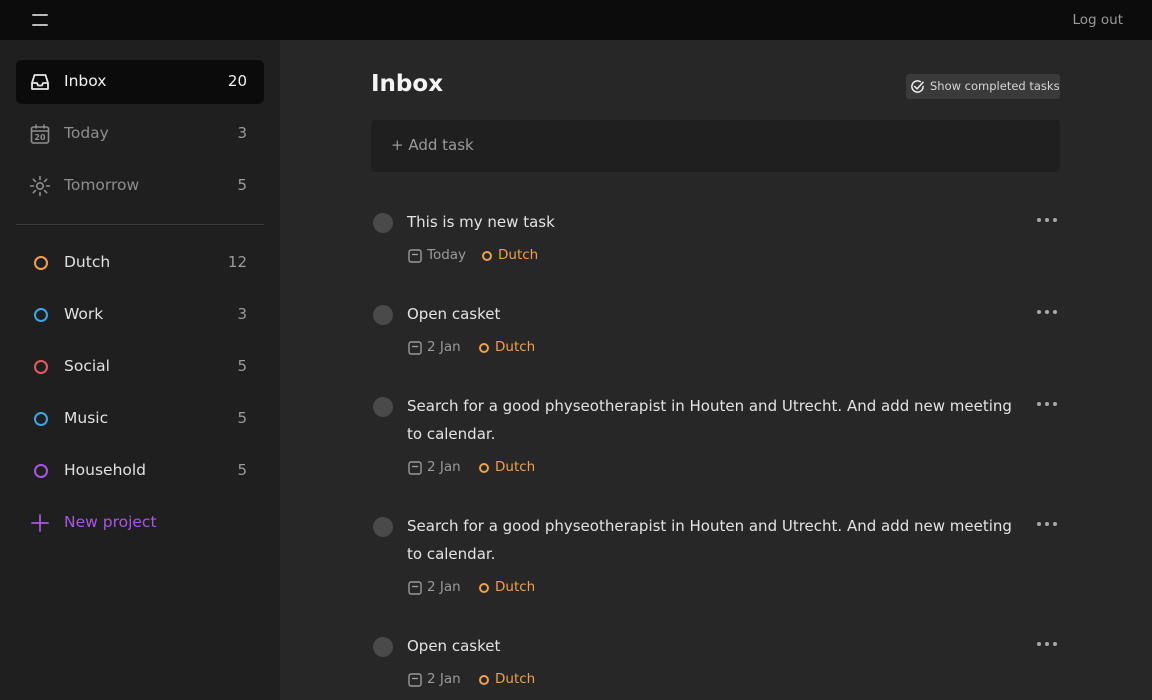  I want to click on new-project-label: New project, so click(110, 522).